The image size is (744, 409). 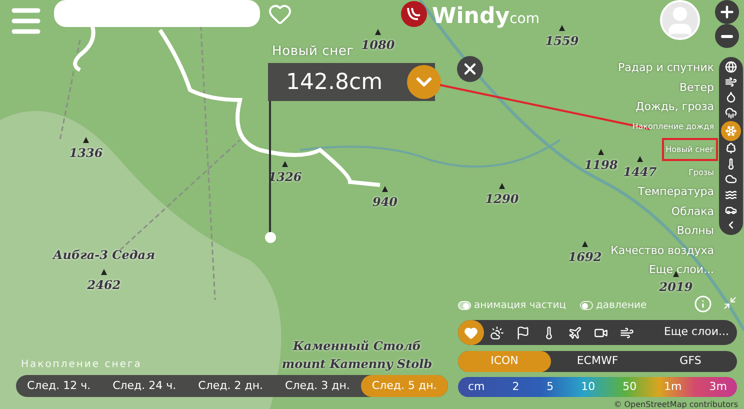 What do you see at coordinates (697, 87) in the screenshot?
I see `layer-menu-item: Ветер` at bounding box center [697, 87].